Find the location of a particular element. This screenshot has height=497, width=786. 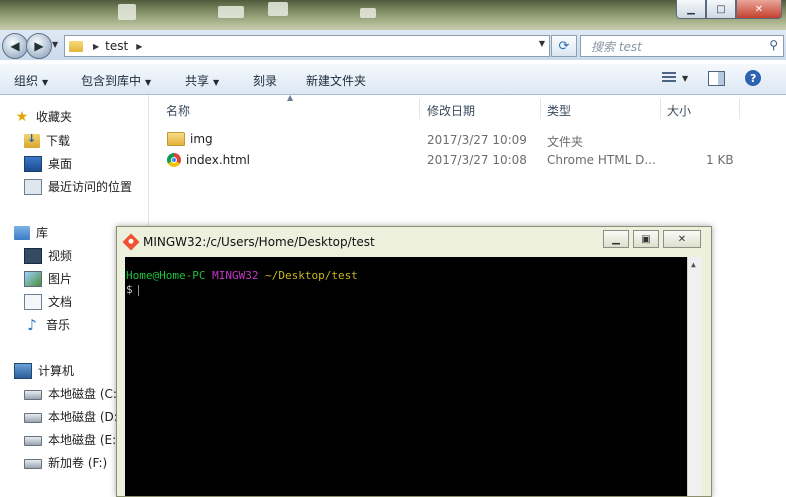

sidebar-computer: 计算机 is located at coordinates (44, 370).